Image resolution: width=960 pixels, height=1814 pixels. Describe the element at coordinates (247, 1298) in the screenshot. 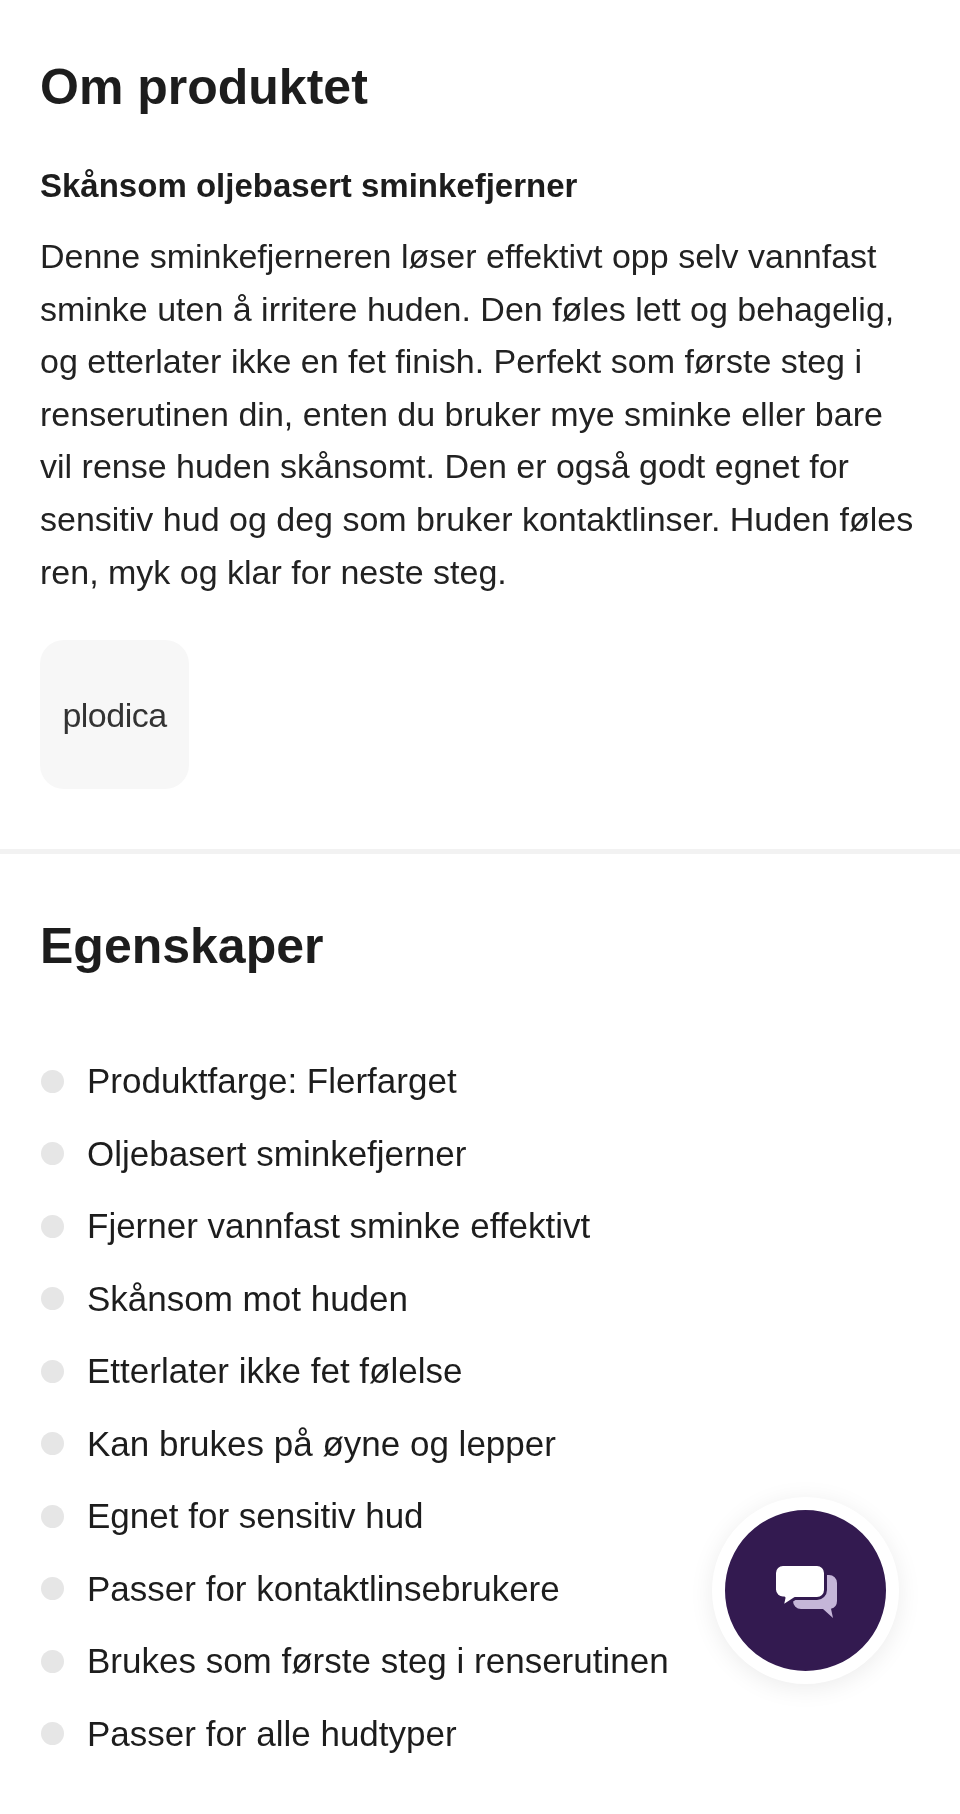

I see `feature-text: Skånsom mot huden` at that location.